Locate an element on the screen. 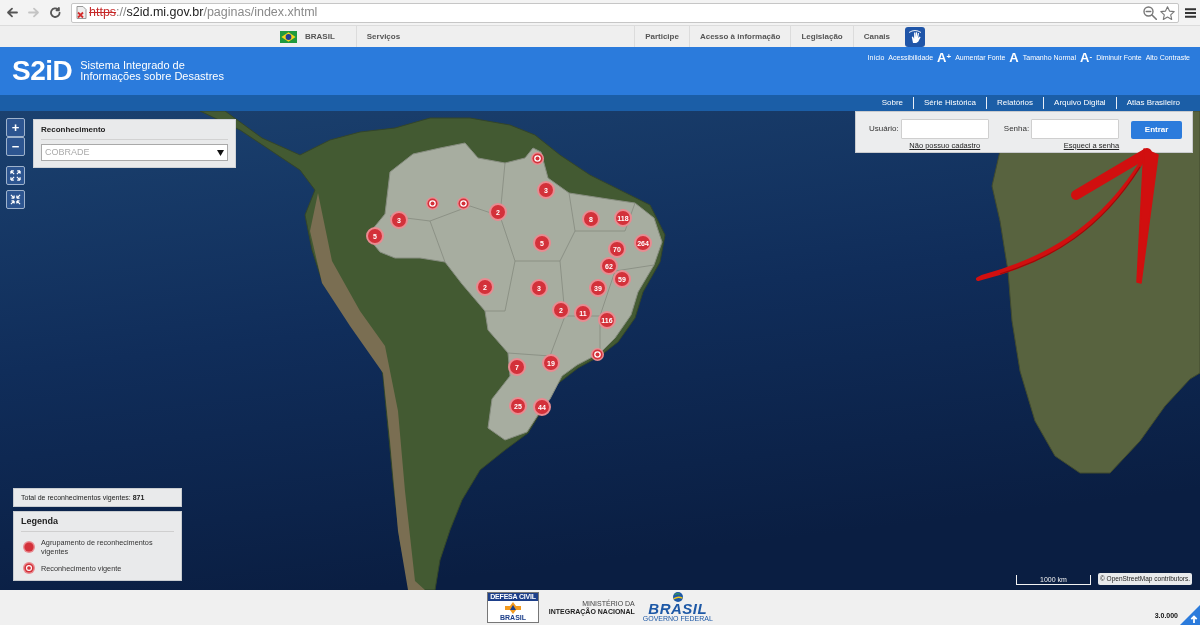 This screenshot has height=625, width=1200. menu-link: Sobre is located at coordinates (892, 103).